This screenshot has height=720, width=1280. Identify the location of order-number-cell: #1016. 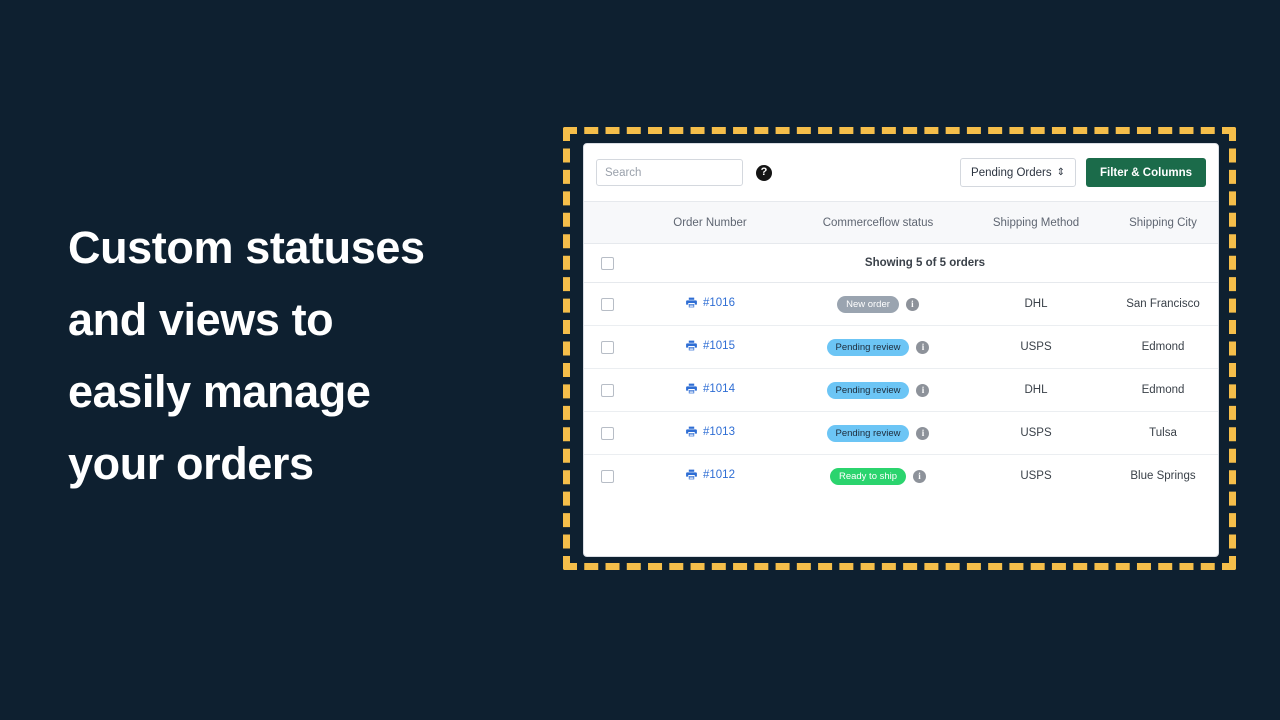
(710, 304).